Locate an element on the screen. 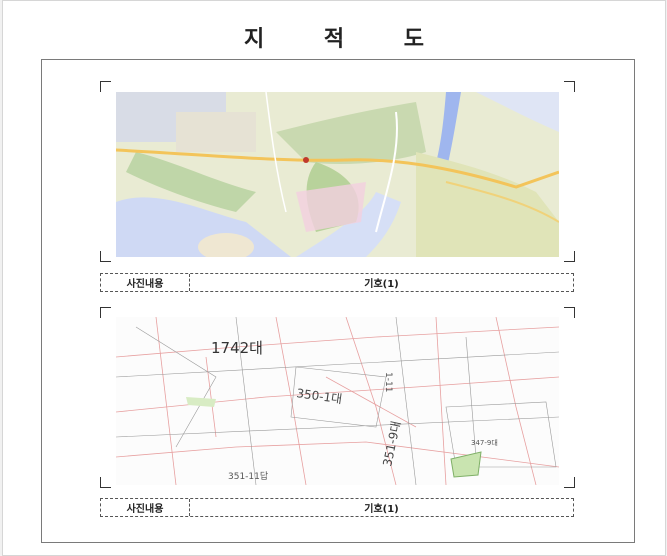  photo-caption-2: 사진내용 기호(1) is located at coordinates (337, 507).